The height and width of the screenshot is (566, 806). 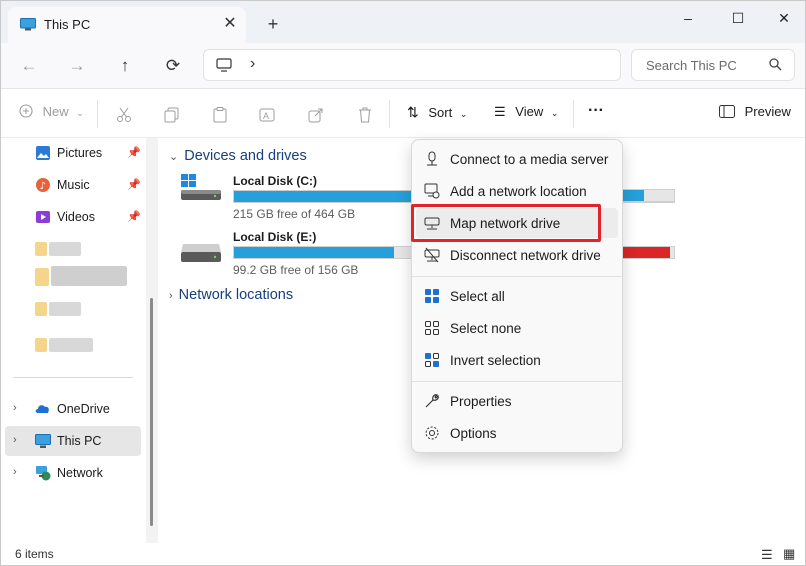 I want to click on sidebar-item-pictures: Pictures 📌, so click(x=73, y=153).